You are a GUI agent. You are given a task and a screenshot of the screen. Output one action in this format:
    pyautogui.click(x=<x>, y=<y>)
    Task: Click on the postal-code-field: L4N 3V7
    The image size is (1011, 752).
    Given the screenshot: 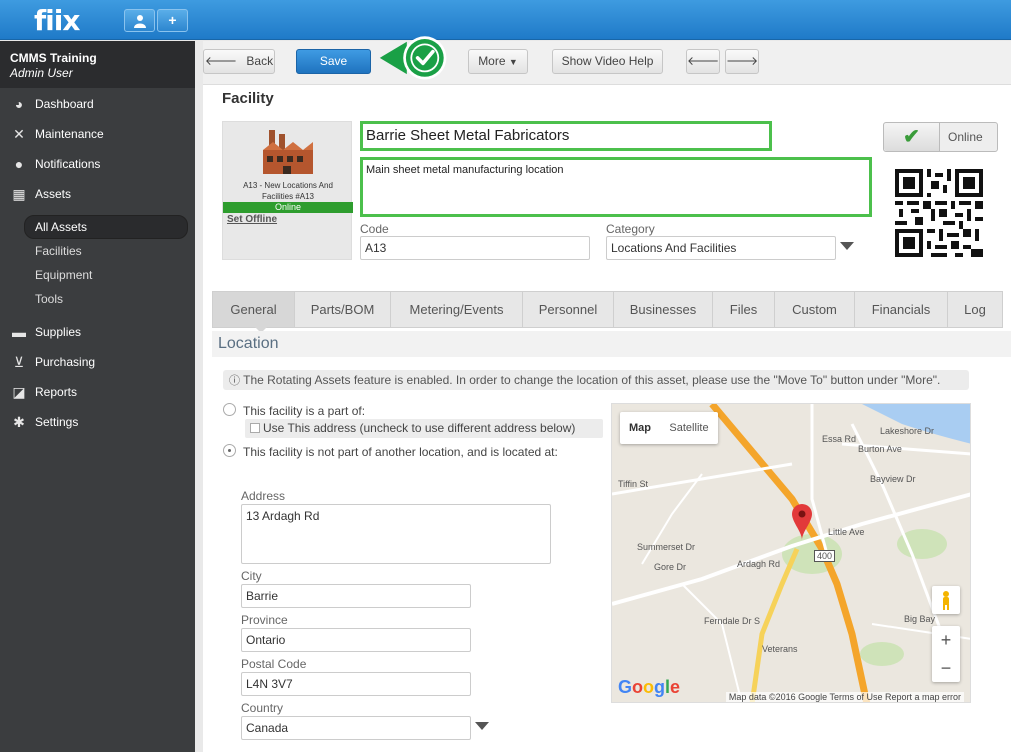 What is the action you would take?
    pyautogui.click(x=356, y=684)
    